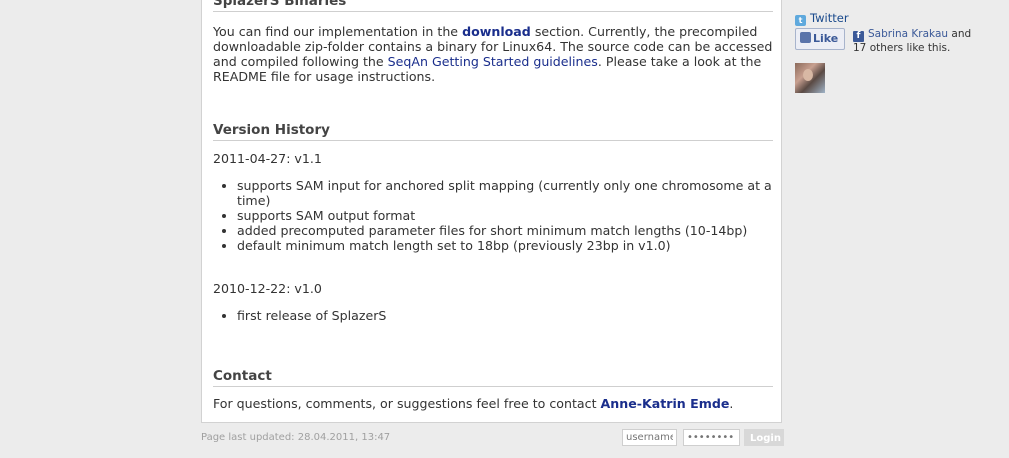 This screenshot has width=1009, height=458. I want to click on facebook-likes-count: 17 others like this., so click(902, 48).